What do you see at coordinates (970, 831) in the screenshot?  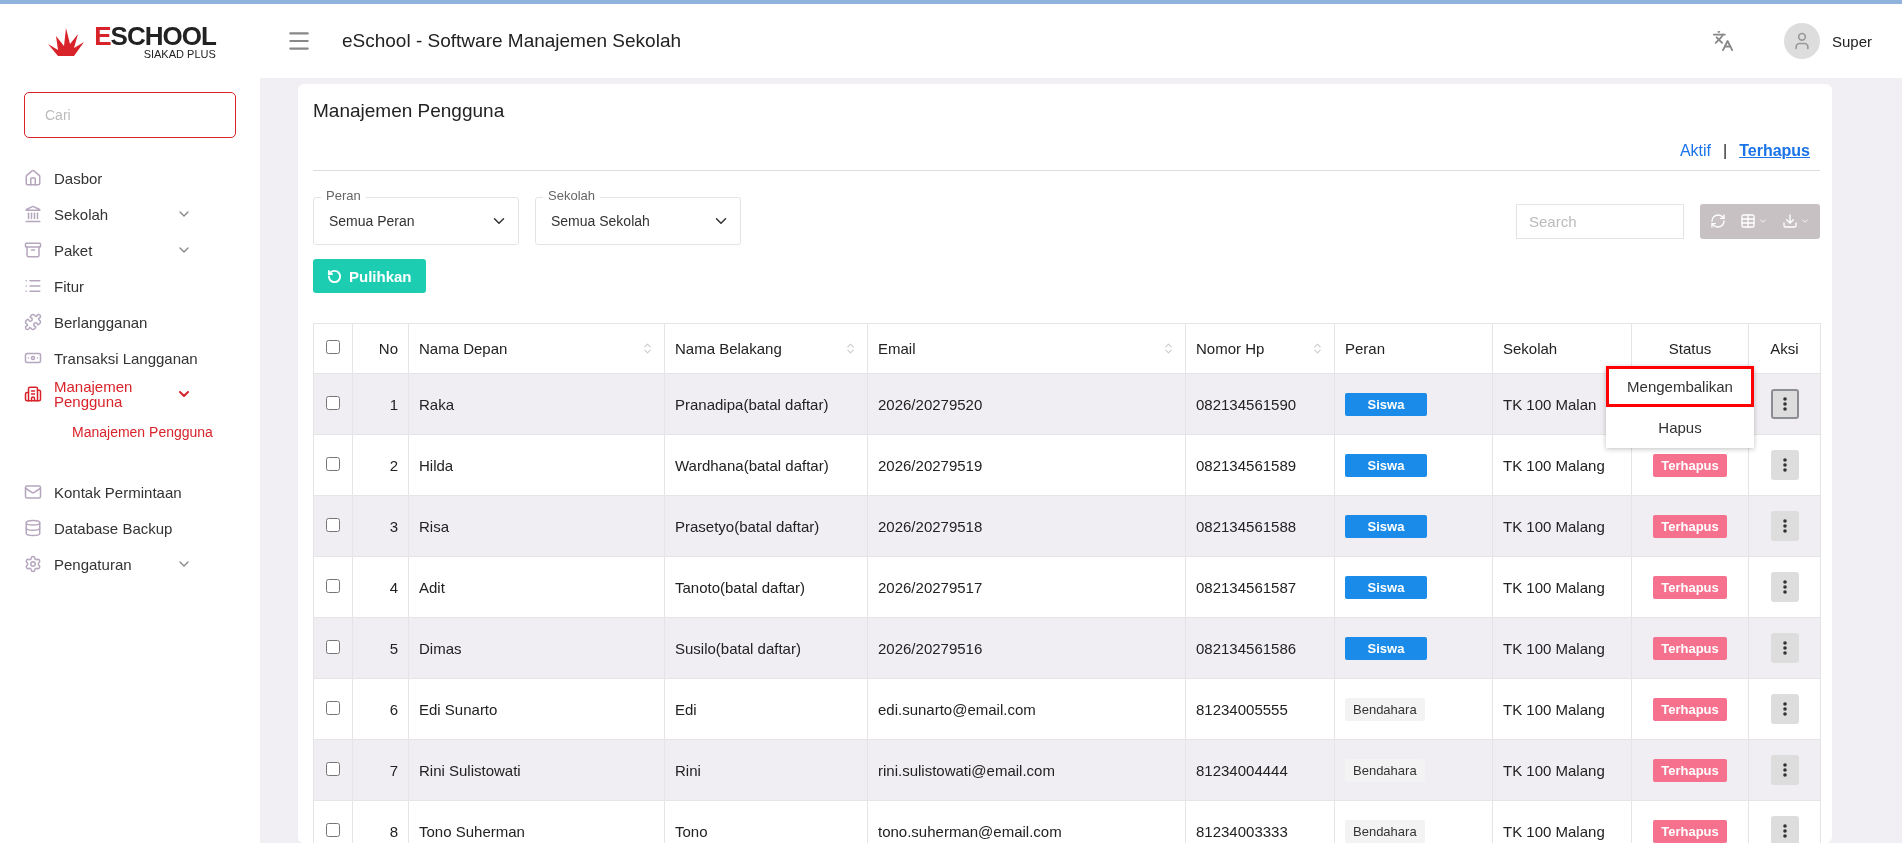 I see `table-cell: tono.suherman@email.com` at bounding box center [970, 831].